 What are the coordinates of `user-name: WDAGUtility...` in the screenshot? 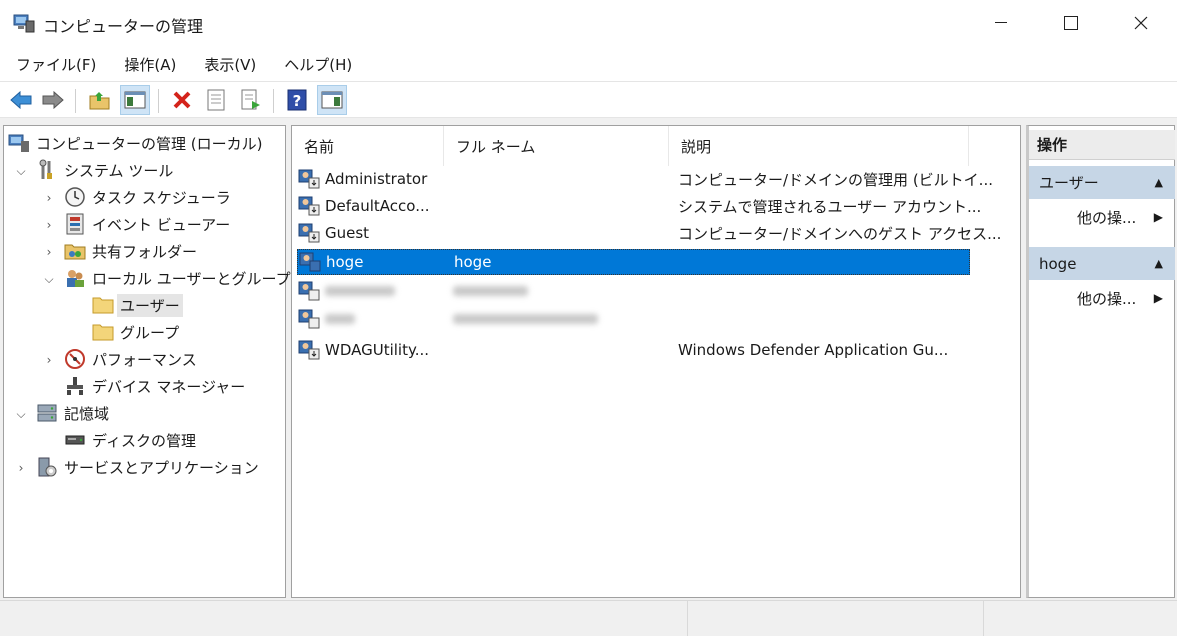 It's located at (377, 350).